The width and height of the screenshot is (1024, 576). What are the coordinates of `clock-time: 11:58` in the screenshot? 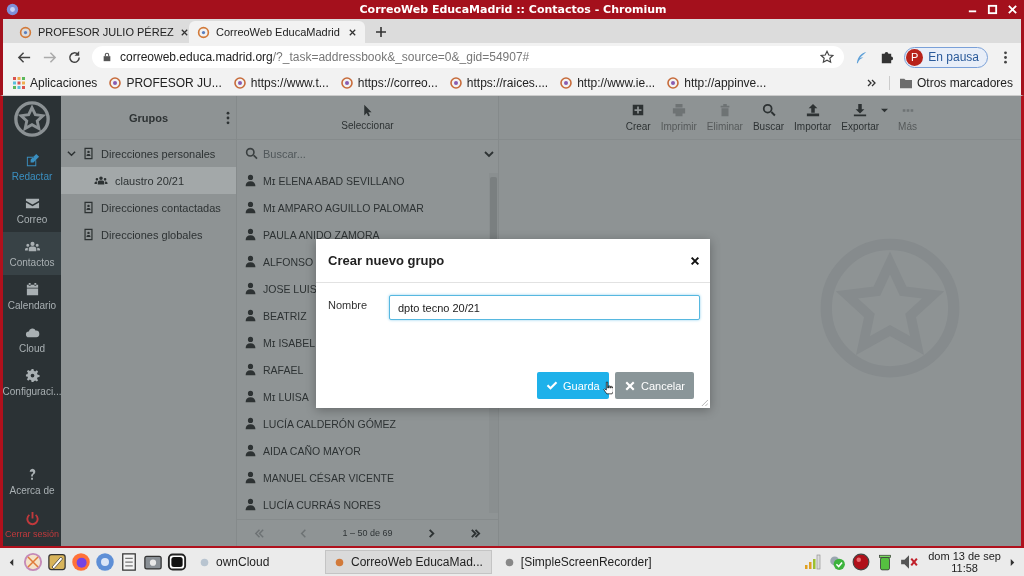 It's located at (964, 568).